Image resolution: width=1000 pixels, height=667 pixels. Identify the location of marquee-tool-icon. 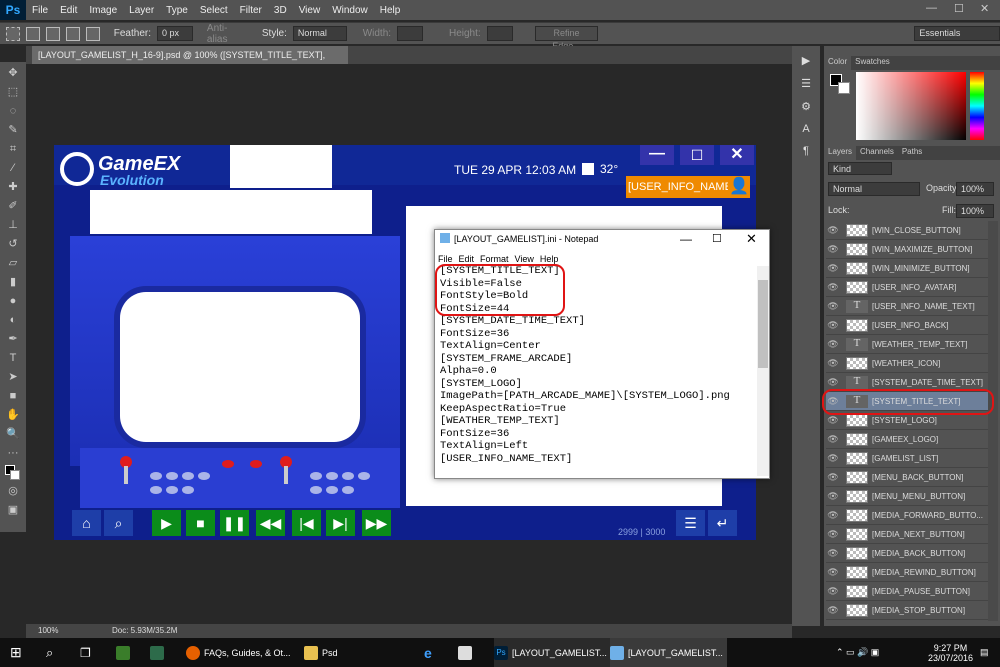
(13, 33).